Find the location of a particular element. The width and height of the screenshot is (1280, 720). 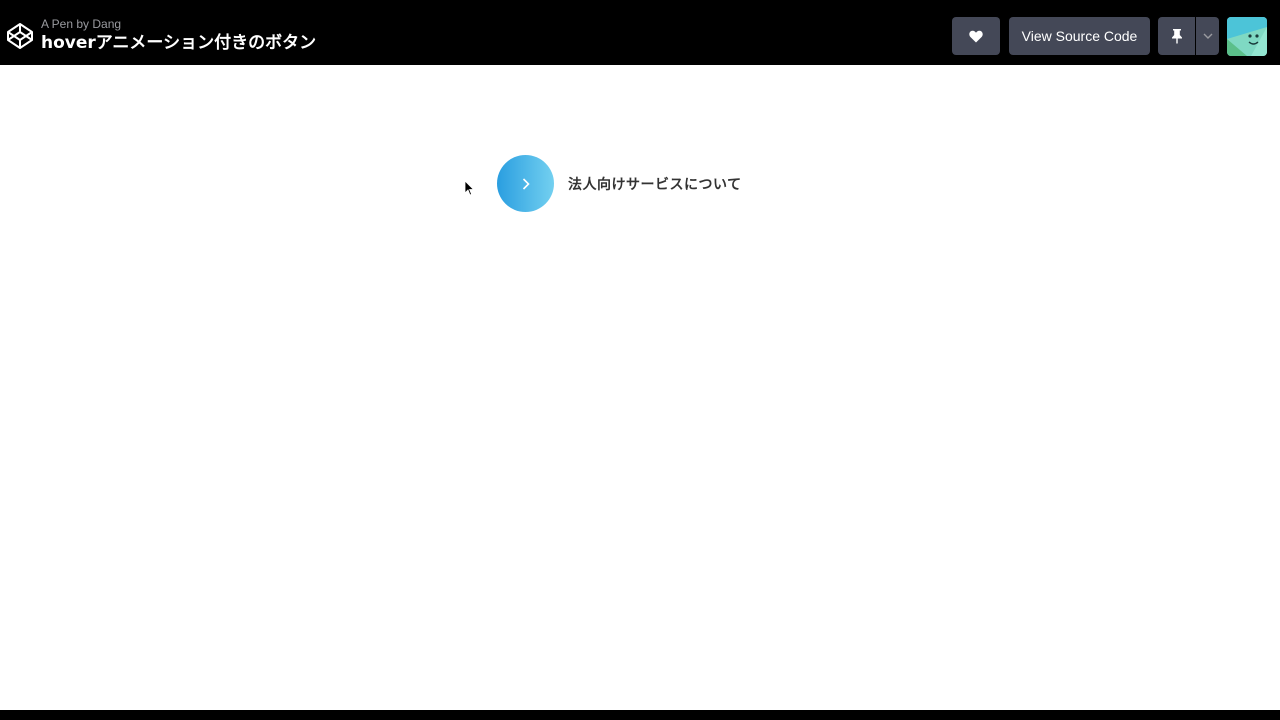

pen-author: A Pen by Dang is located at coordinates (178, 24).